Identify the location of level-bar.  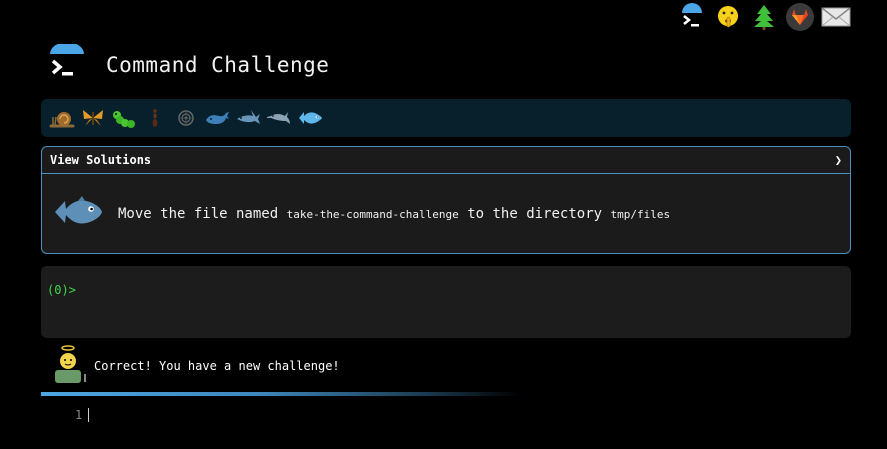
(446, 118).